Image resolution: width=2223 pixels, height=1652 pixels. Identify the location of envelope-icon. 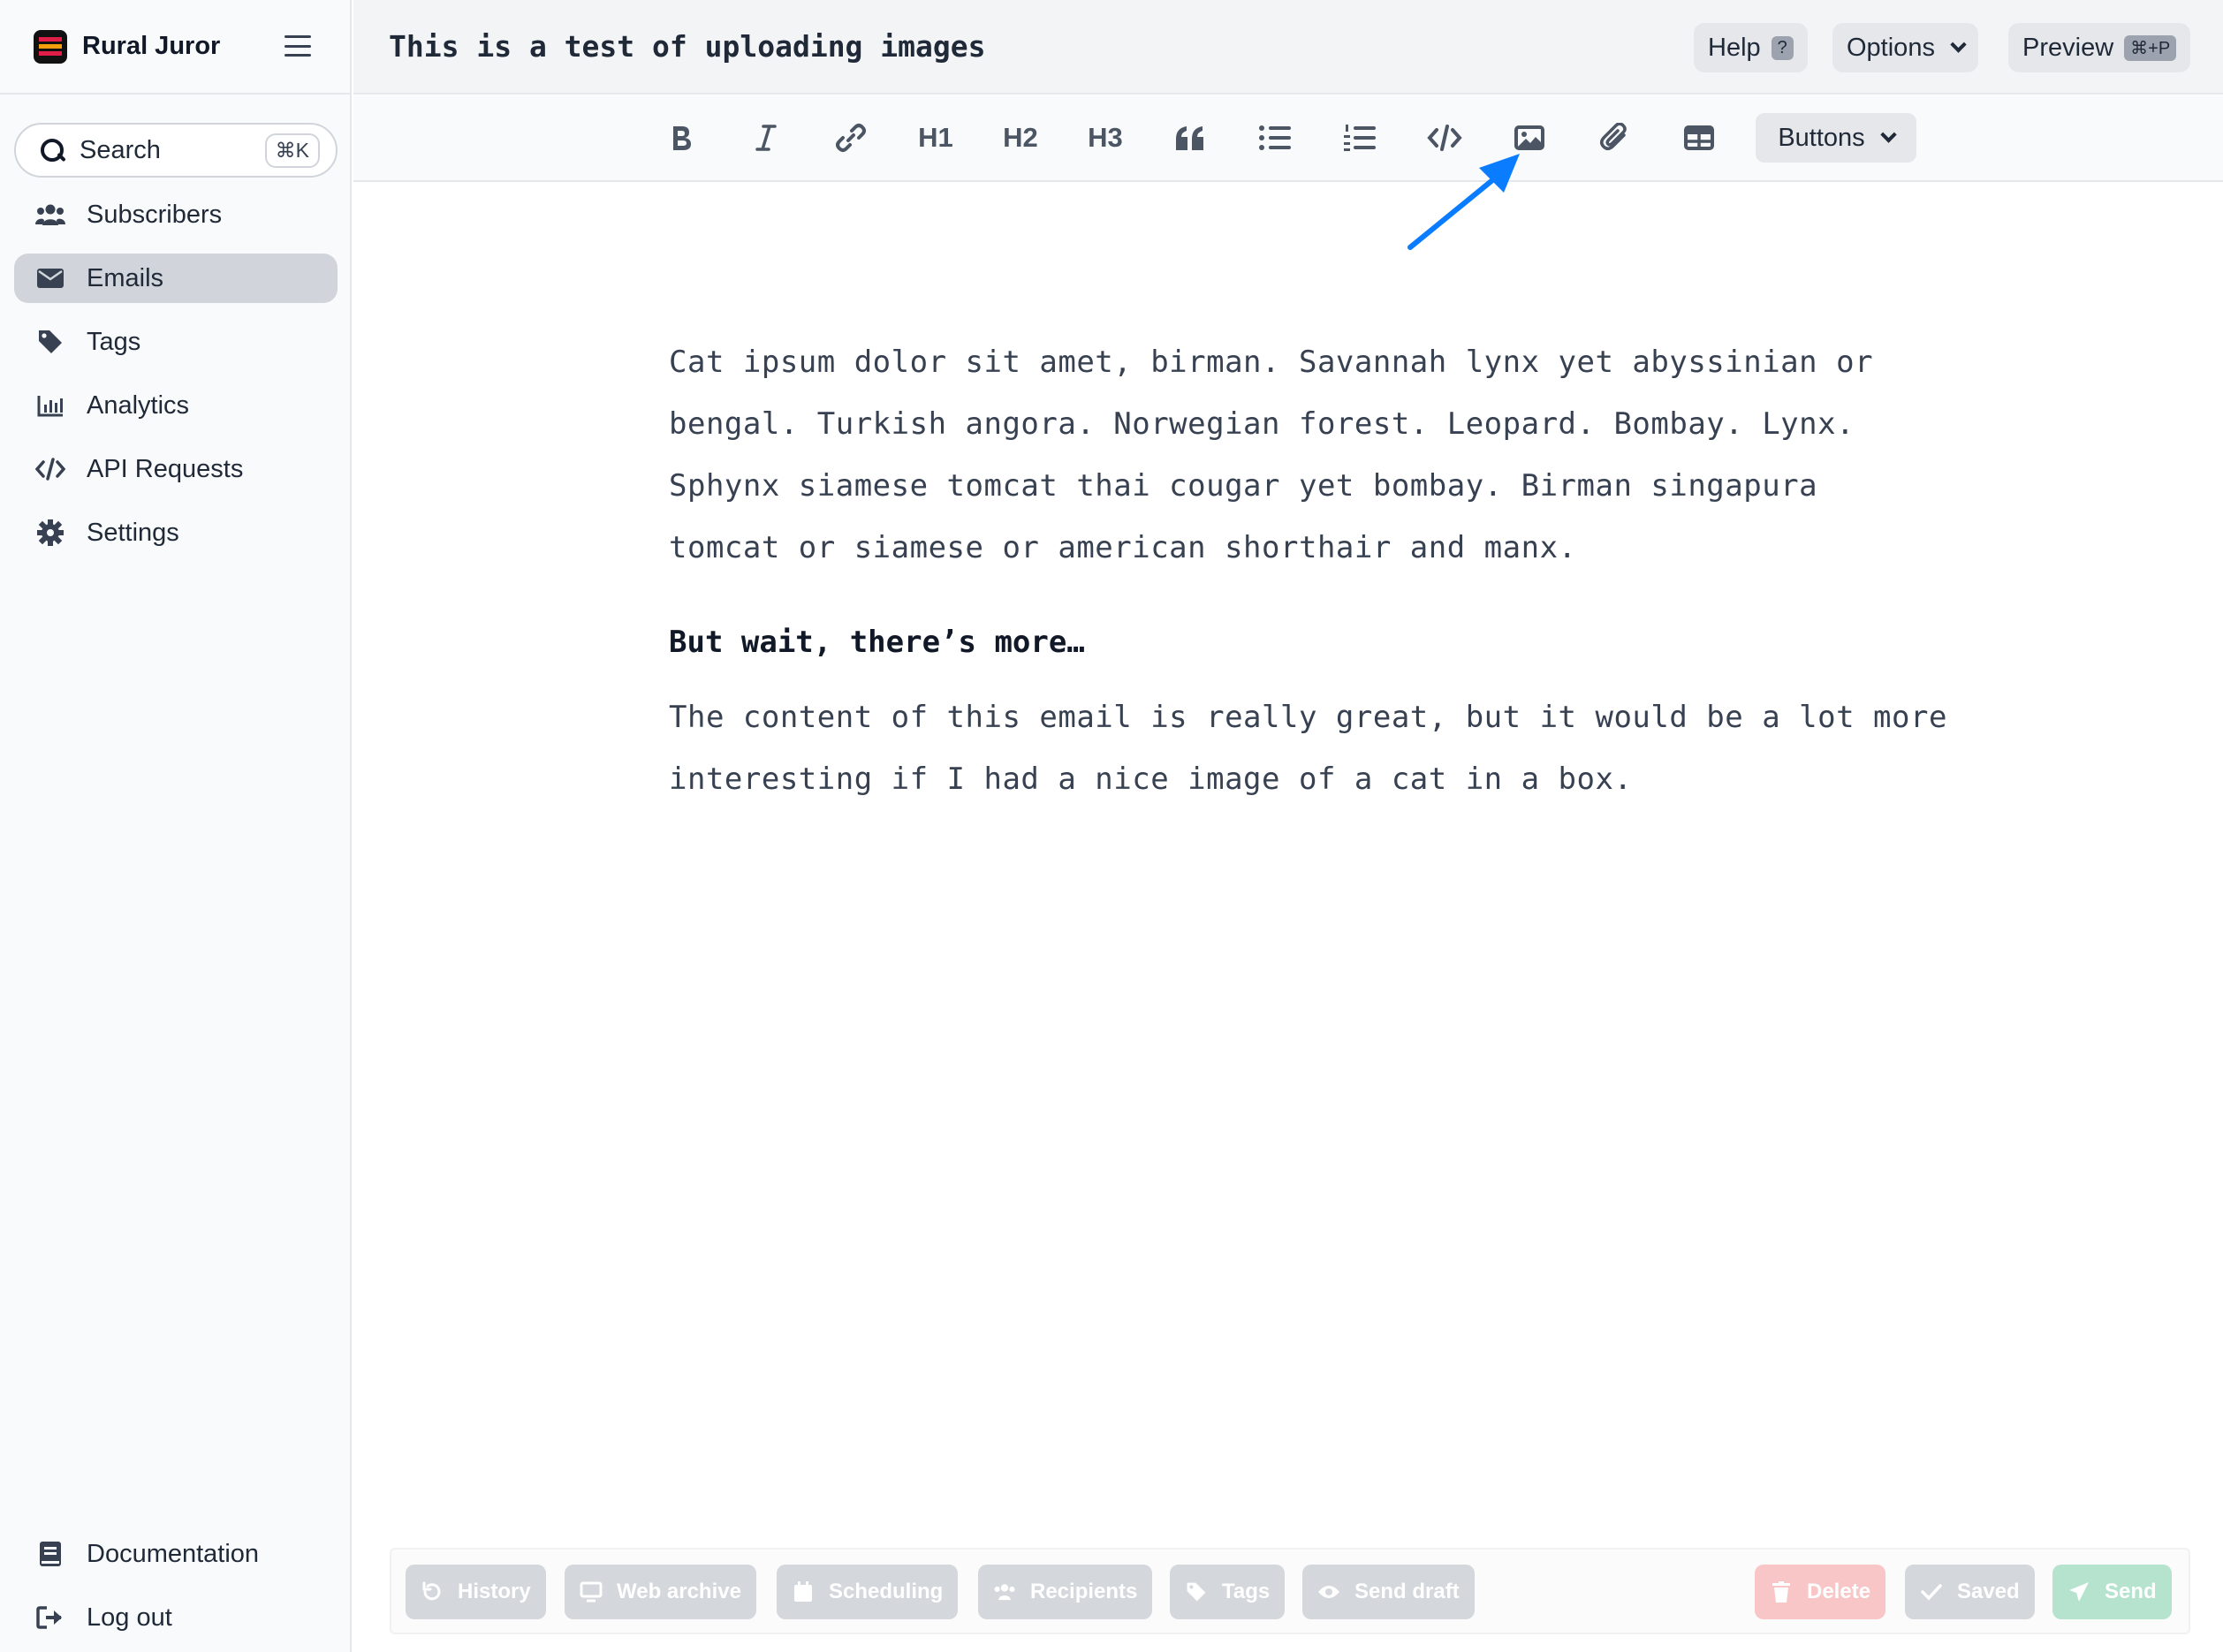
(50, 278).